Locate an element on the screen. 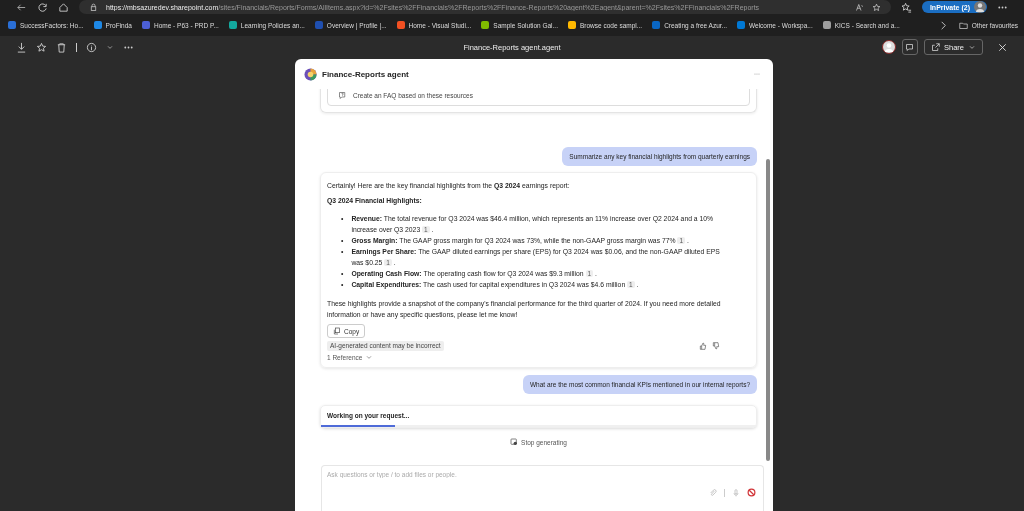  prohibited-icon is located at coordinates (751, 492).